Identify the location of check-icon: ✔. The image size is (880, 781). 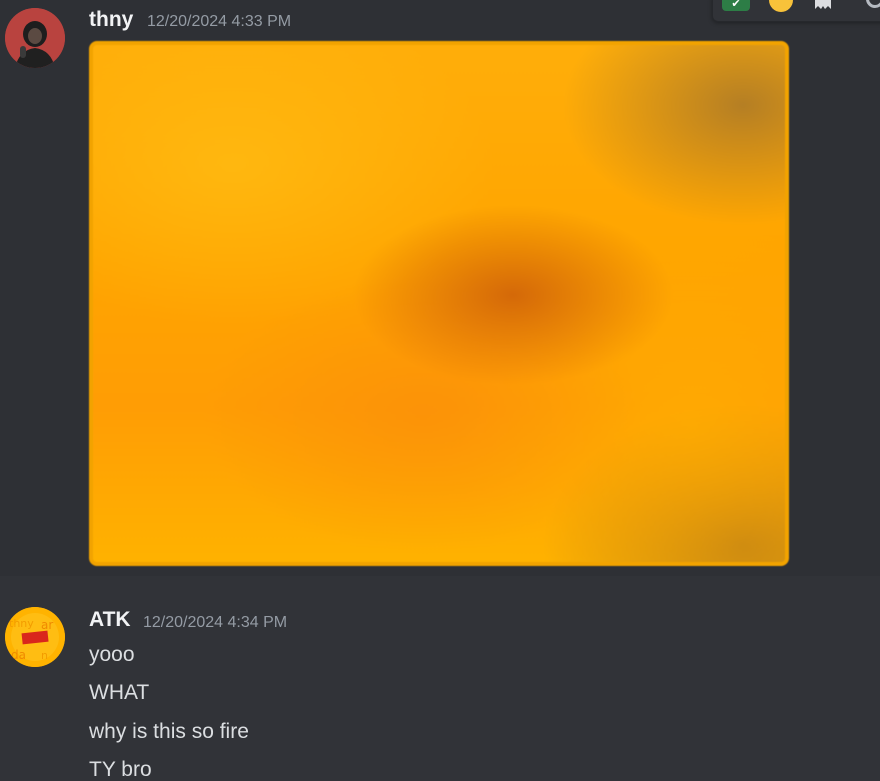
(736, 5).